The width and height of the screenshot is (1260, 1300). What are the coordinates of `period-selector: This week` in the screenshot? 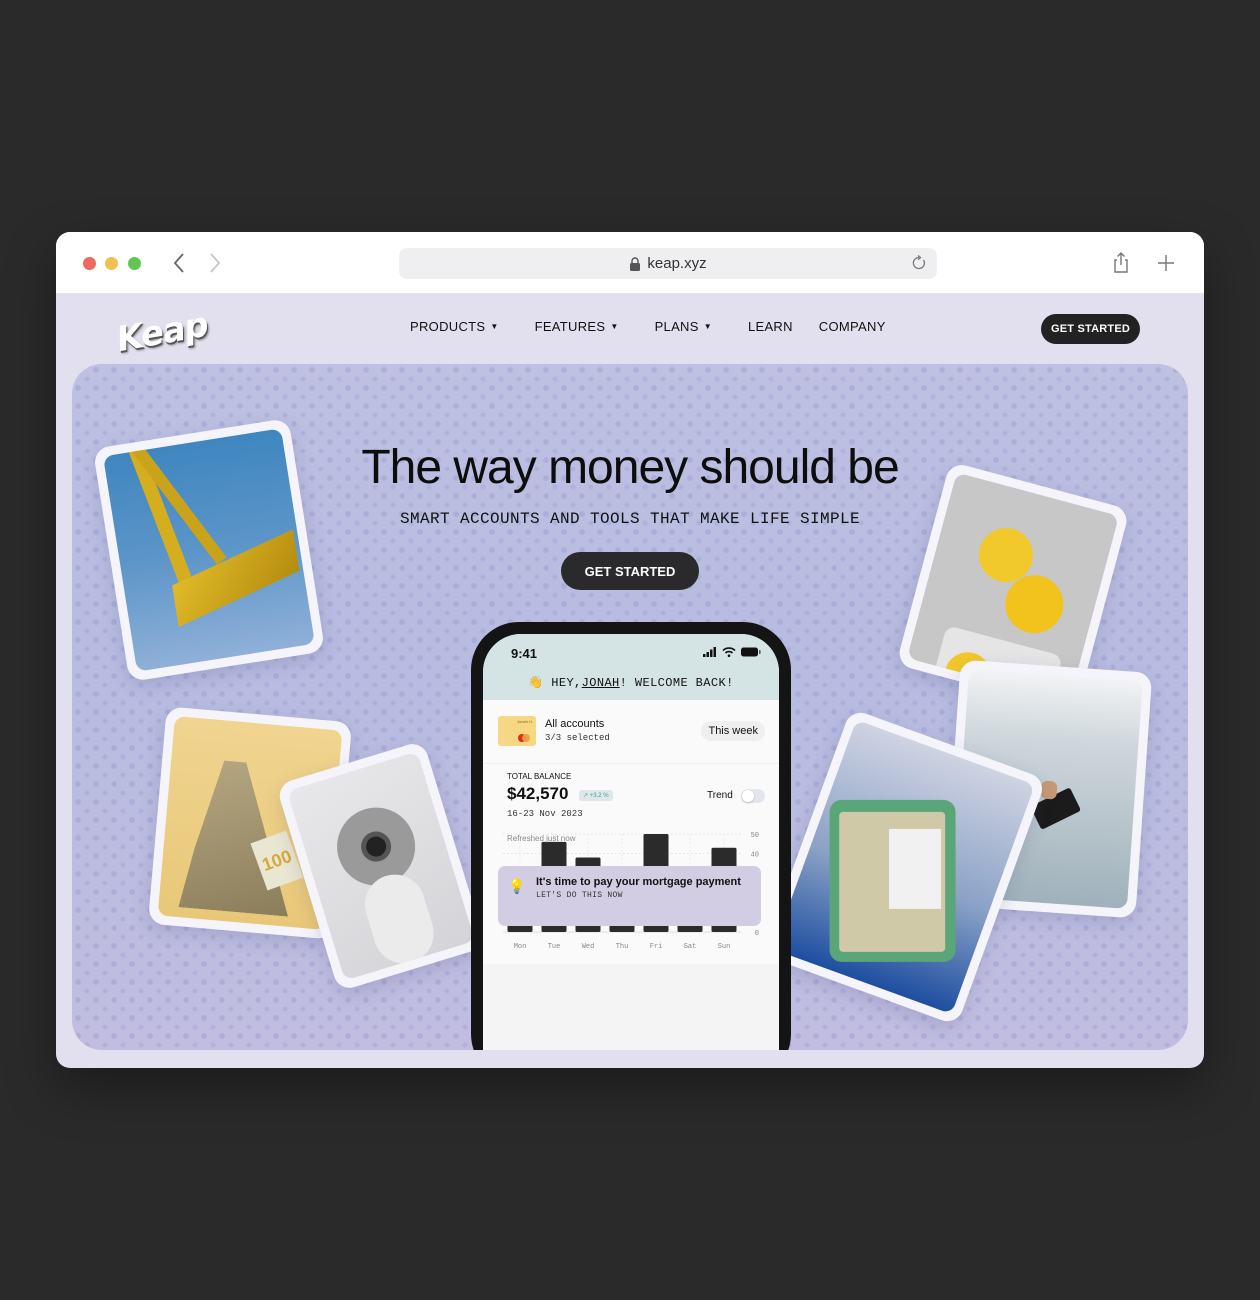 It's located at (733, 731).